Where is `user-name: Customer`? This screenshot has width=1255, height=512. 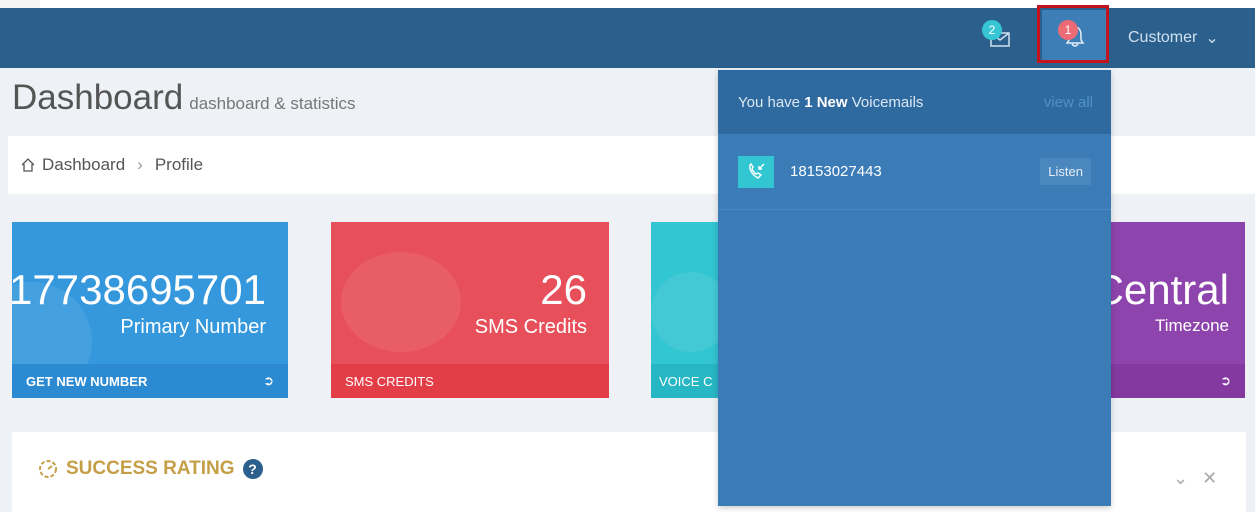
user-name: Customer is located at coordinates (1163, 37).